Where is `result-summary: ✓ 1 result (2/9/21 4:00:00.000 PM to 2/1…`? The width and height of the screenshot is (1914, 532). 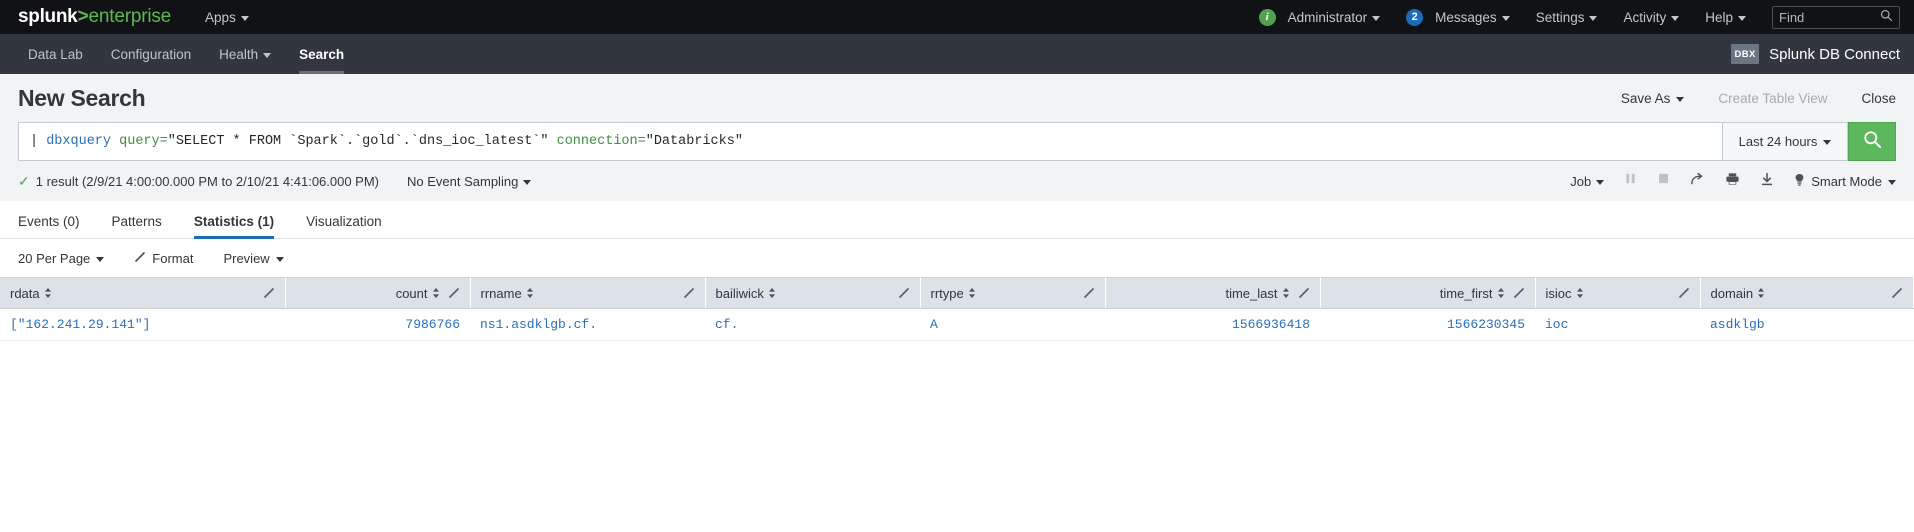
result-summary: ✓ 1 result (2/9/21 4:00:00.000 PM to 2/1… is located at coordinates (198, 181).